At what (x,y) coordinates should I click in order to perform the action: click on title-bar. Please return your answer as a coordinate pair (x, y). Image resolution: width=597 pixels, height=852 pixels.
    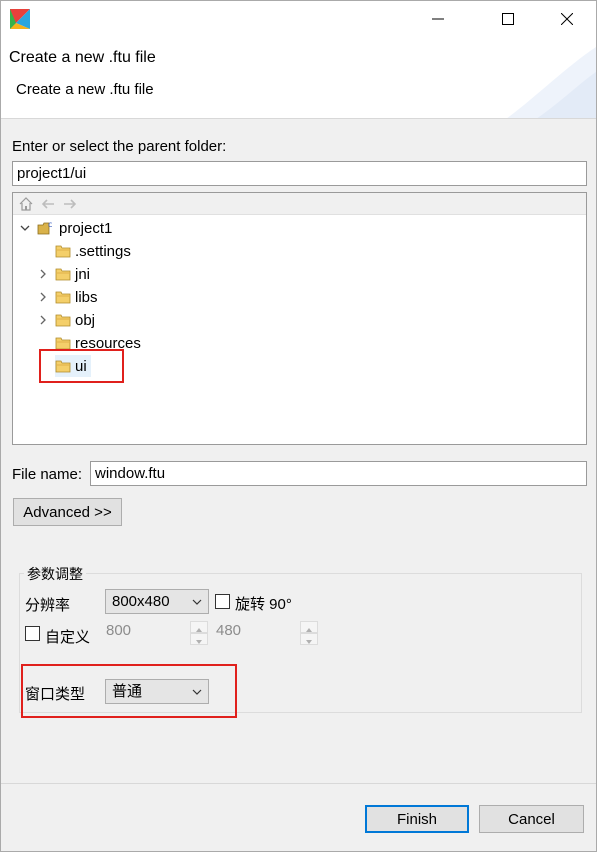
    Looking at the image, I should click on (298, 19).